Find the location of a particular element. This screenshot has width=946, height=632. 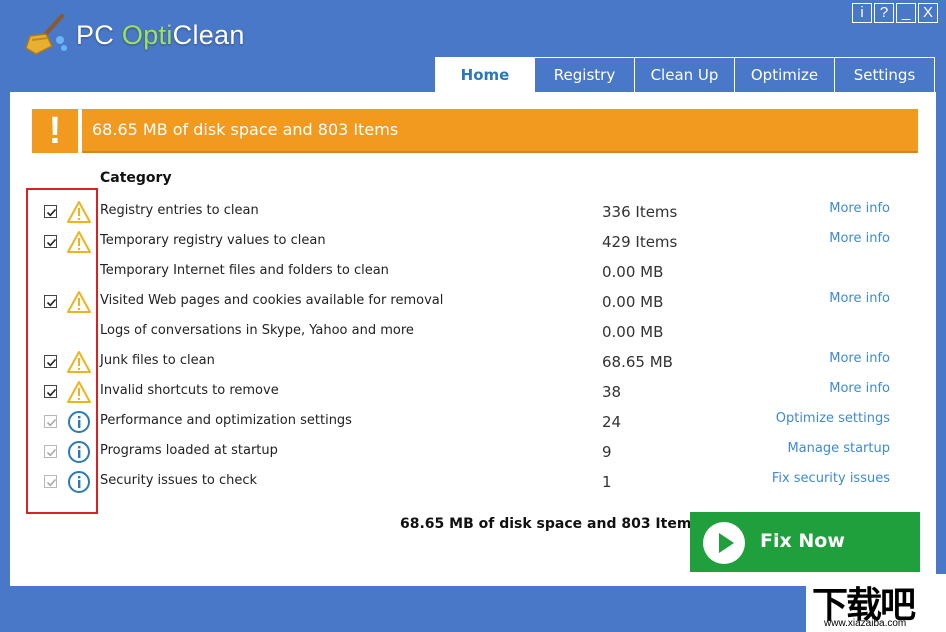

fix-now-button: Fix Now is located at coordinates (805, 542).